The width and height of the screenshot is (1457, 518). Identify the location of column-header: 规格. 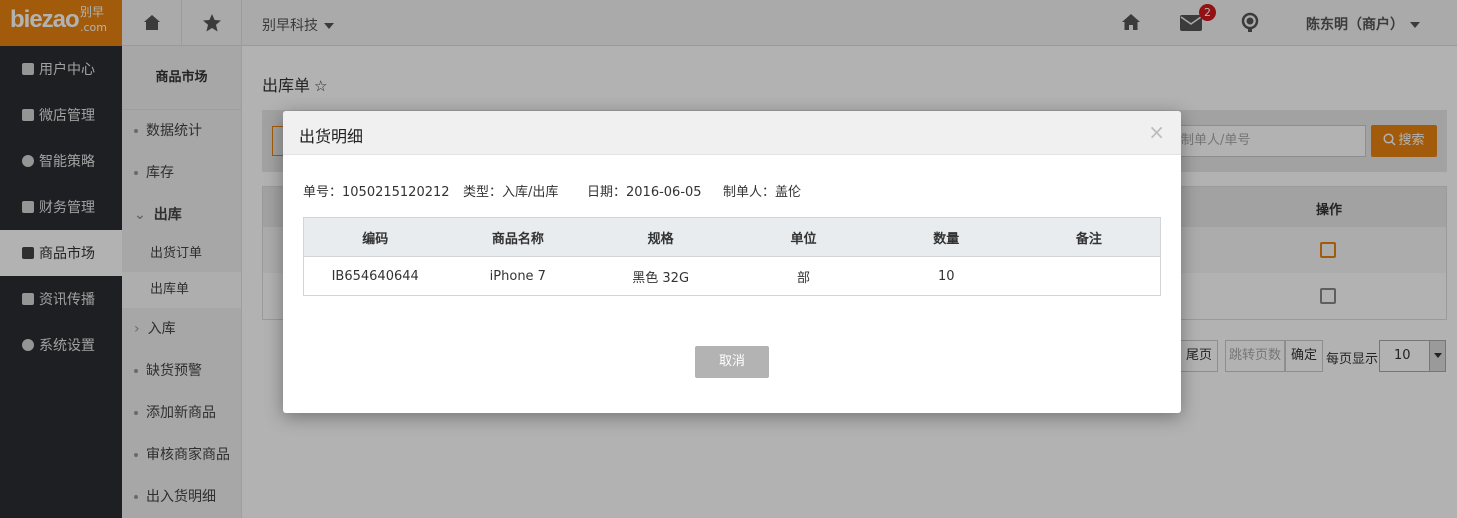
(661, 237).